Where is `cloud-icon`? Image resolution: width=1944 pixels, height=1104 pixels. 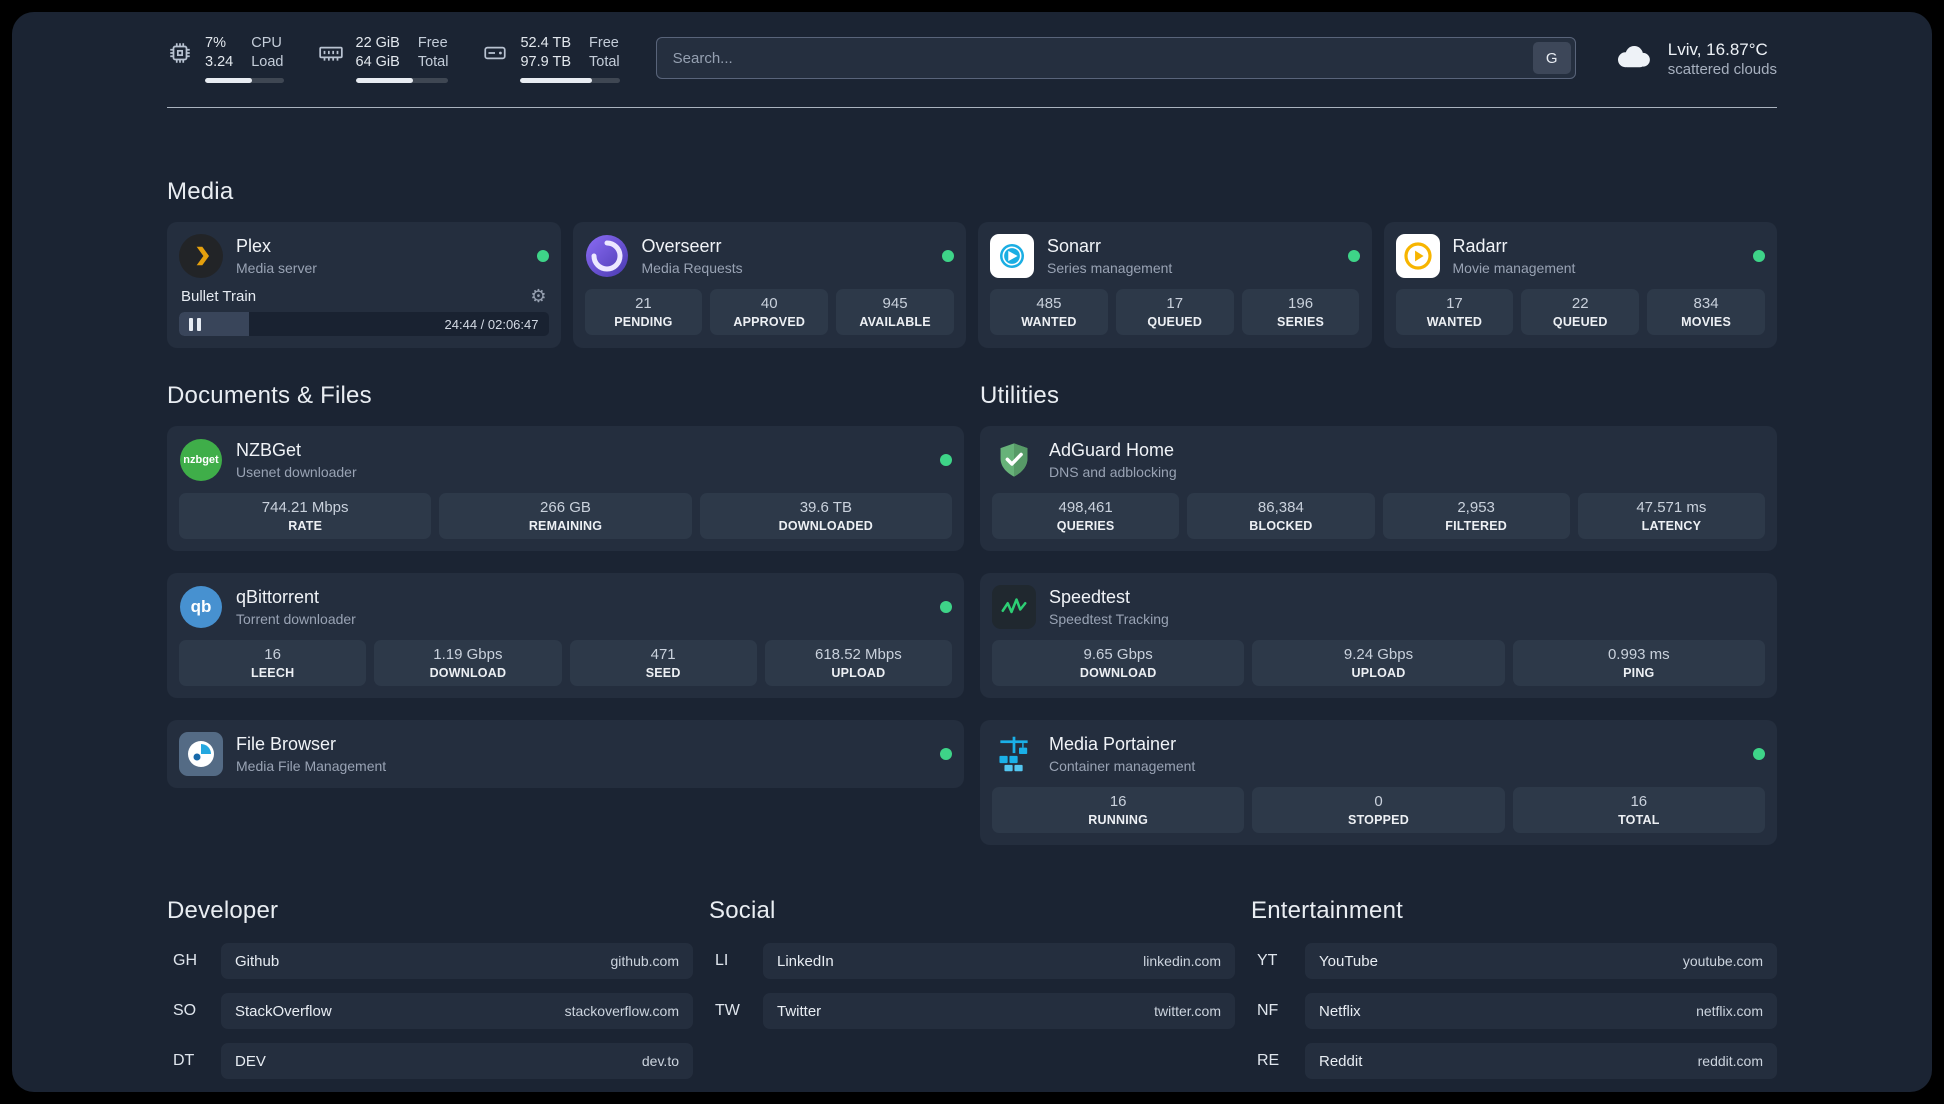
cloud-icon is located at coordinates (1633, 58).